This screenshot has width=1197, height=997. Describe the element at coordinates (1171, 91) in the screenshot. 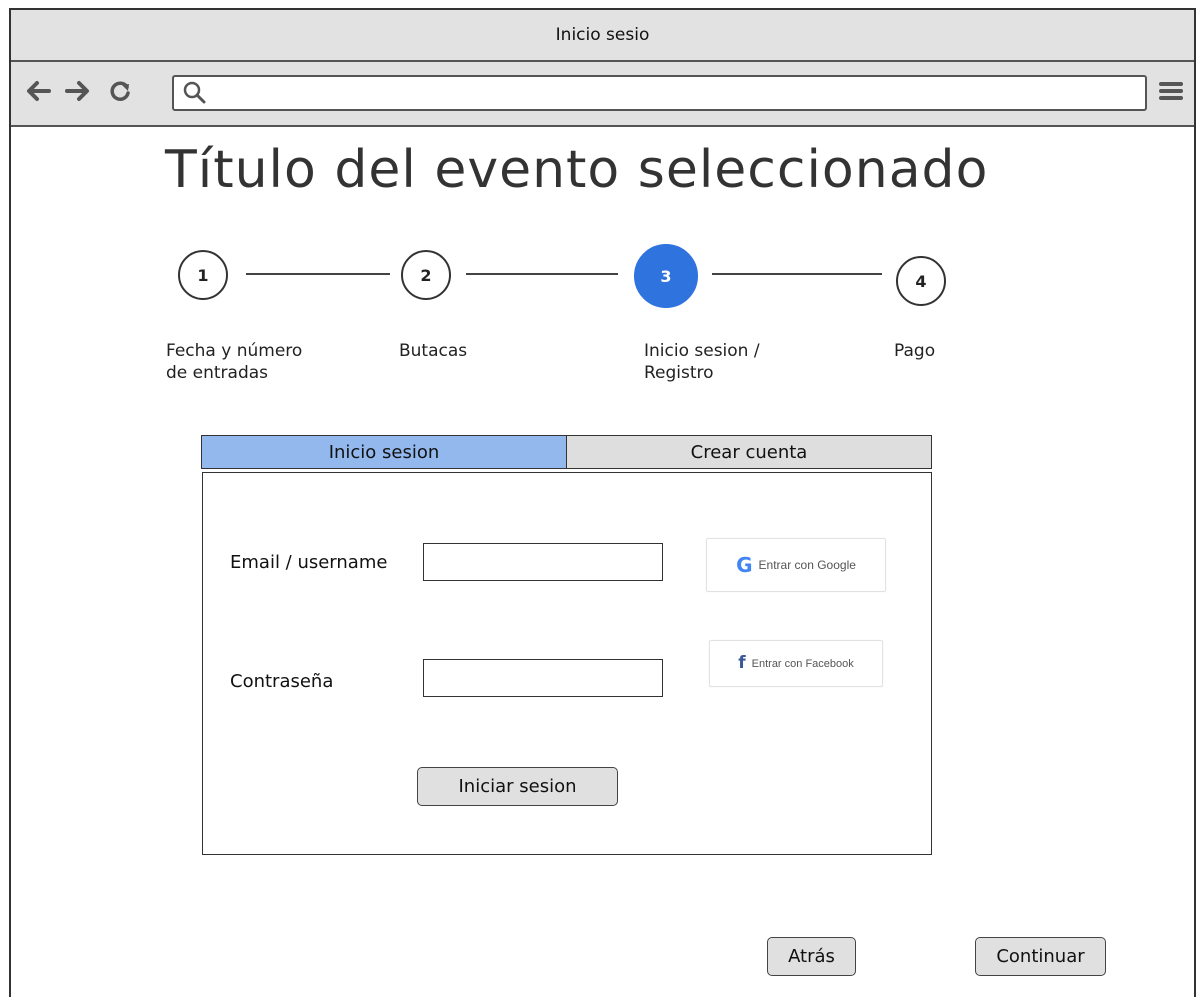

I see `hamburger-menu-icon` at that location.